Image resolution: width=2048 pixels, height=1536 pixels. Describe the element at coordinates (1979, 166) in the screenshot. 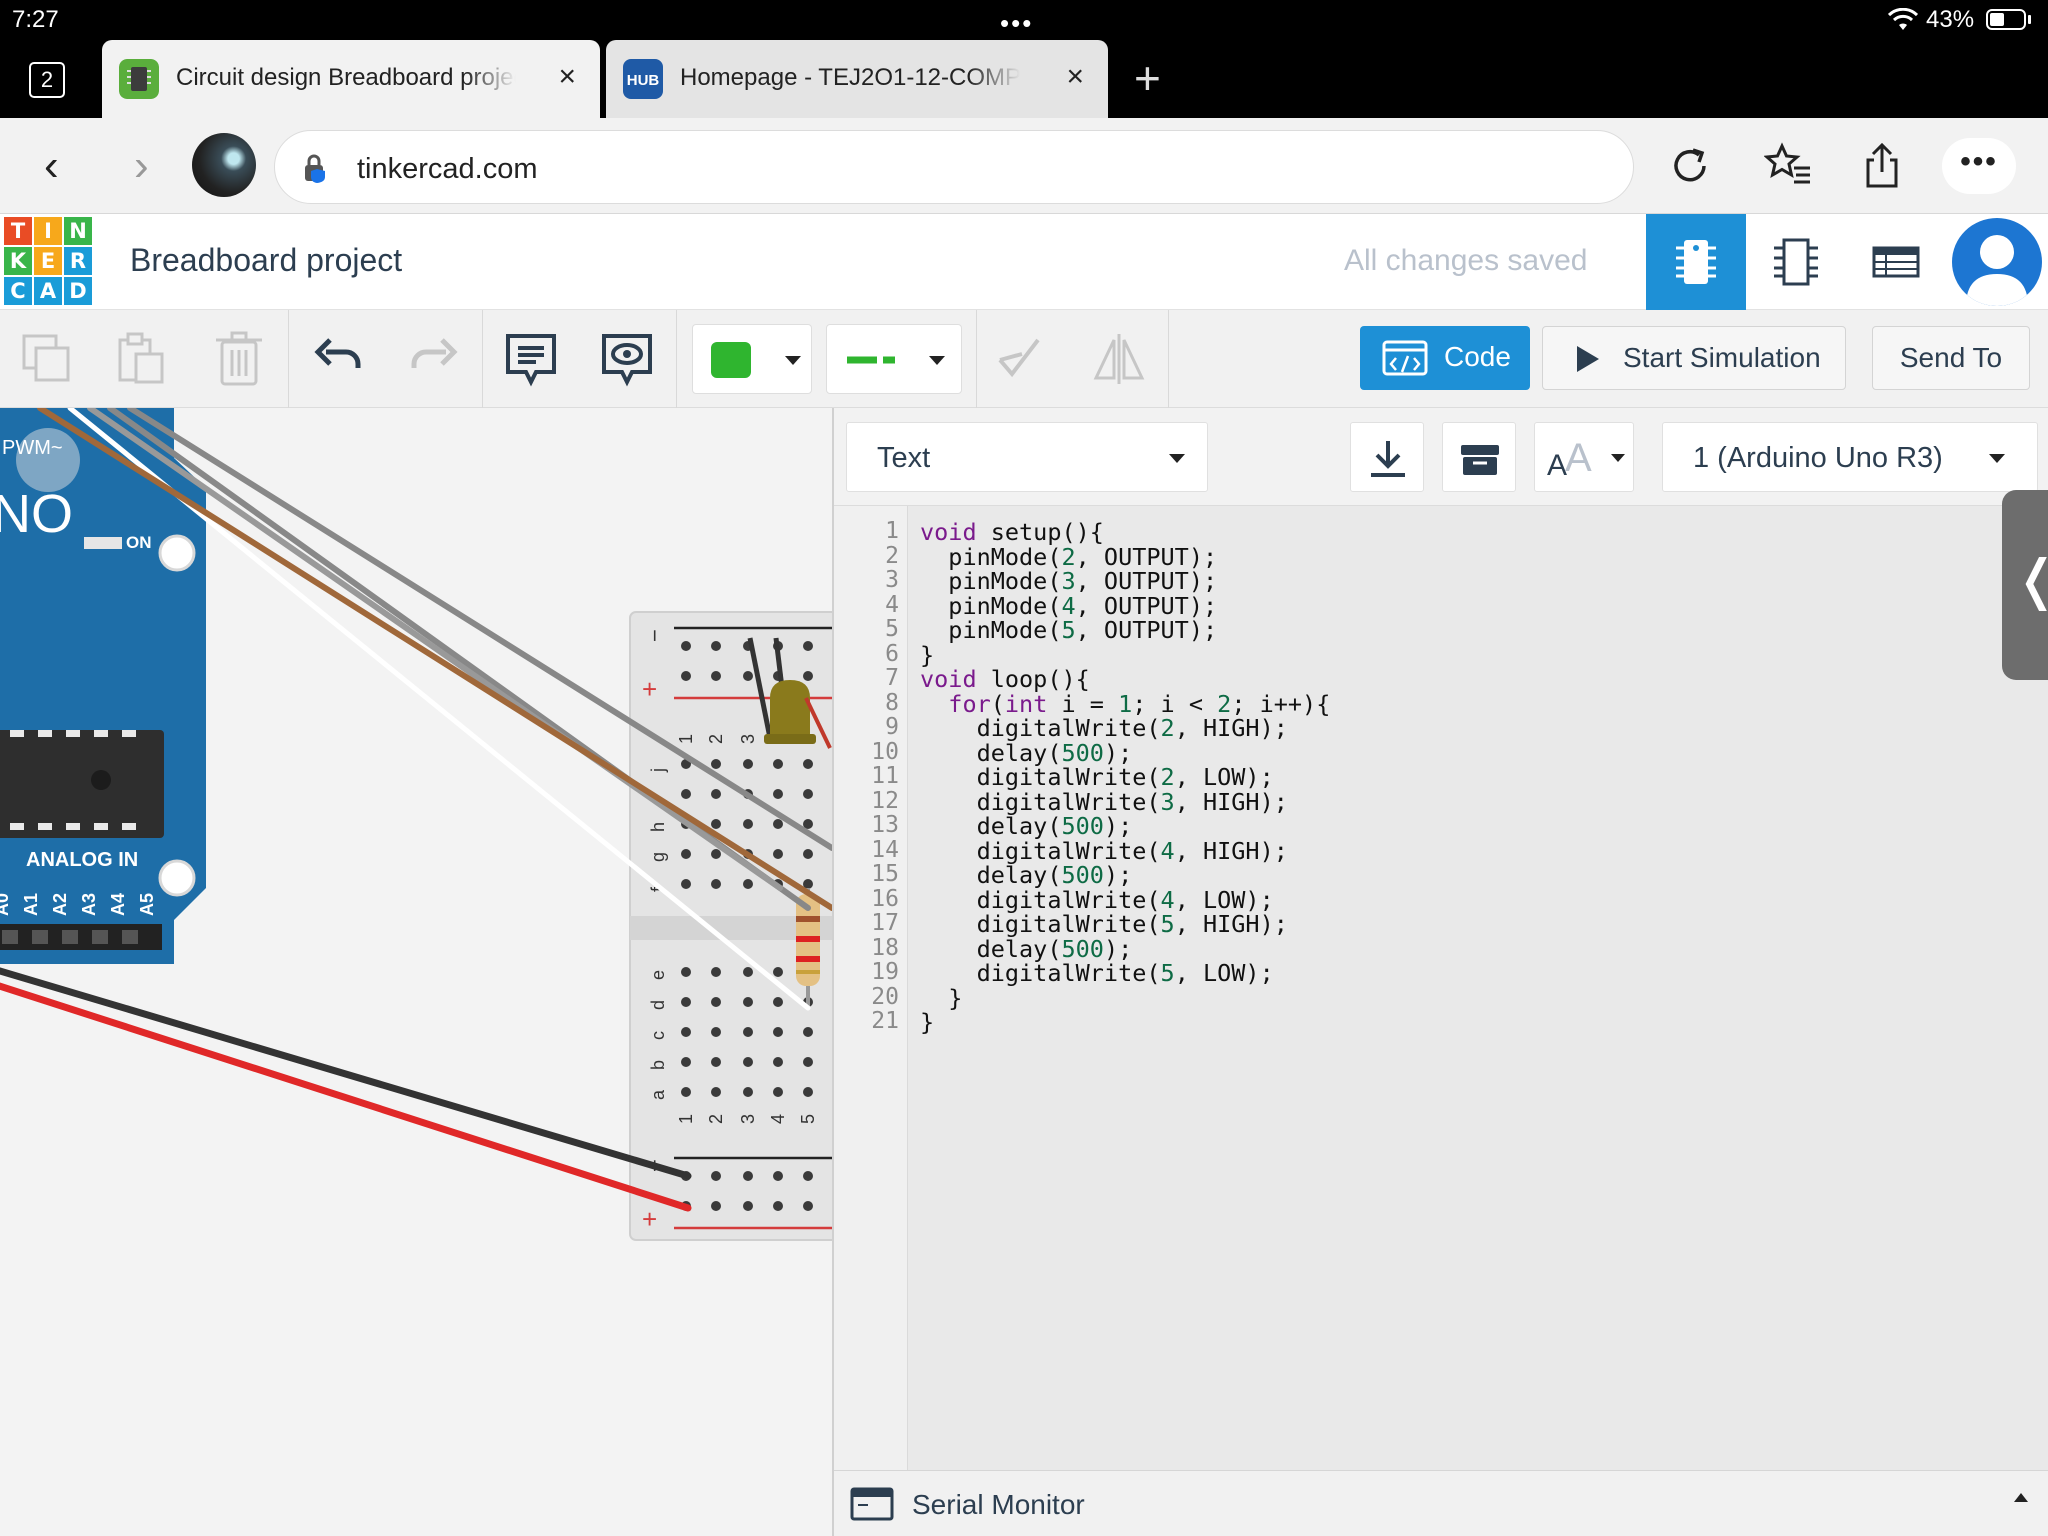

I see `more-options-button: •••` at that location.